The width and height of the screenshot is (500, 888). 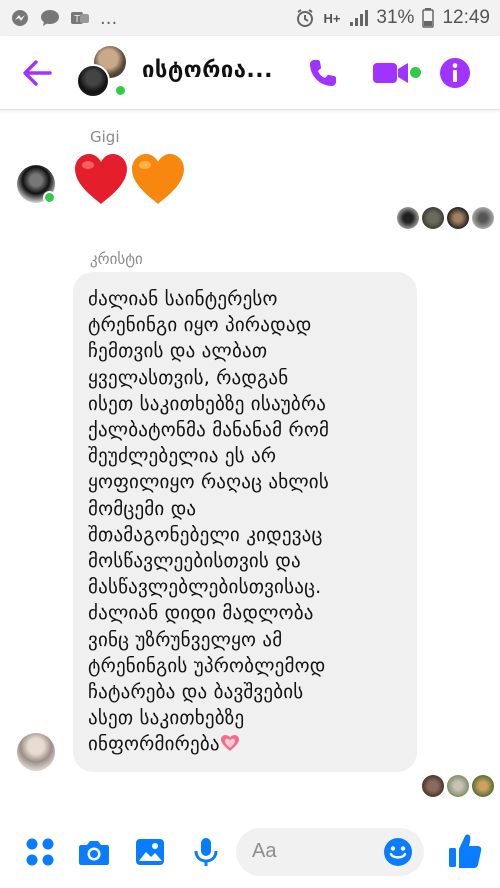 I want to click on orange-heart-icon, so click(x=158, y=179).